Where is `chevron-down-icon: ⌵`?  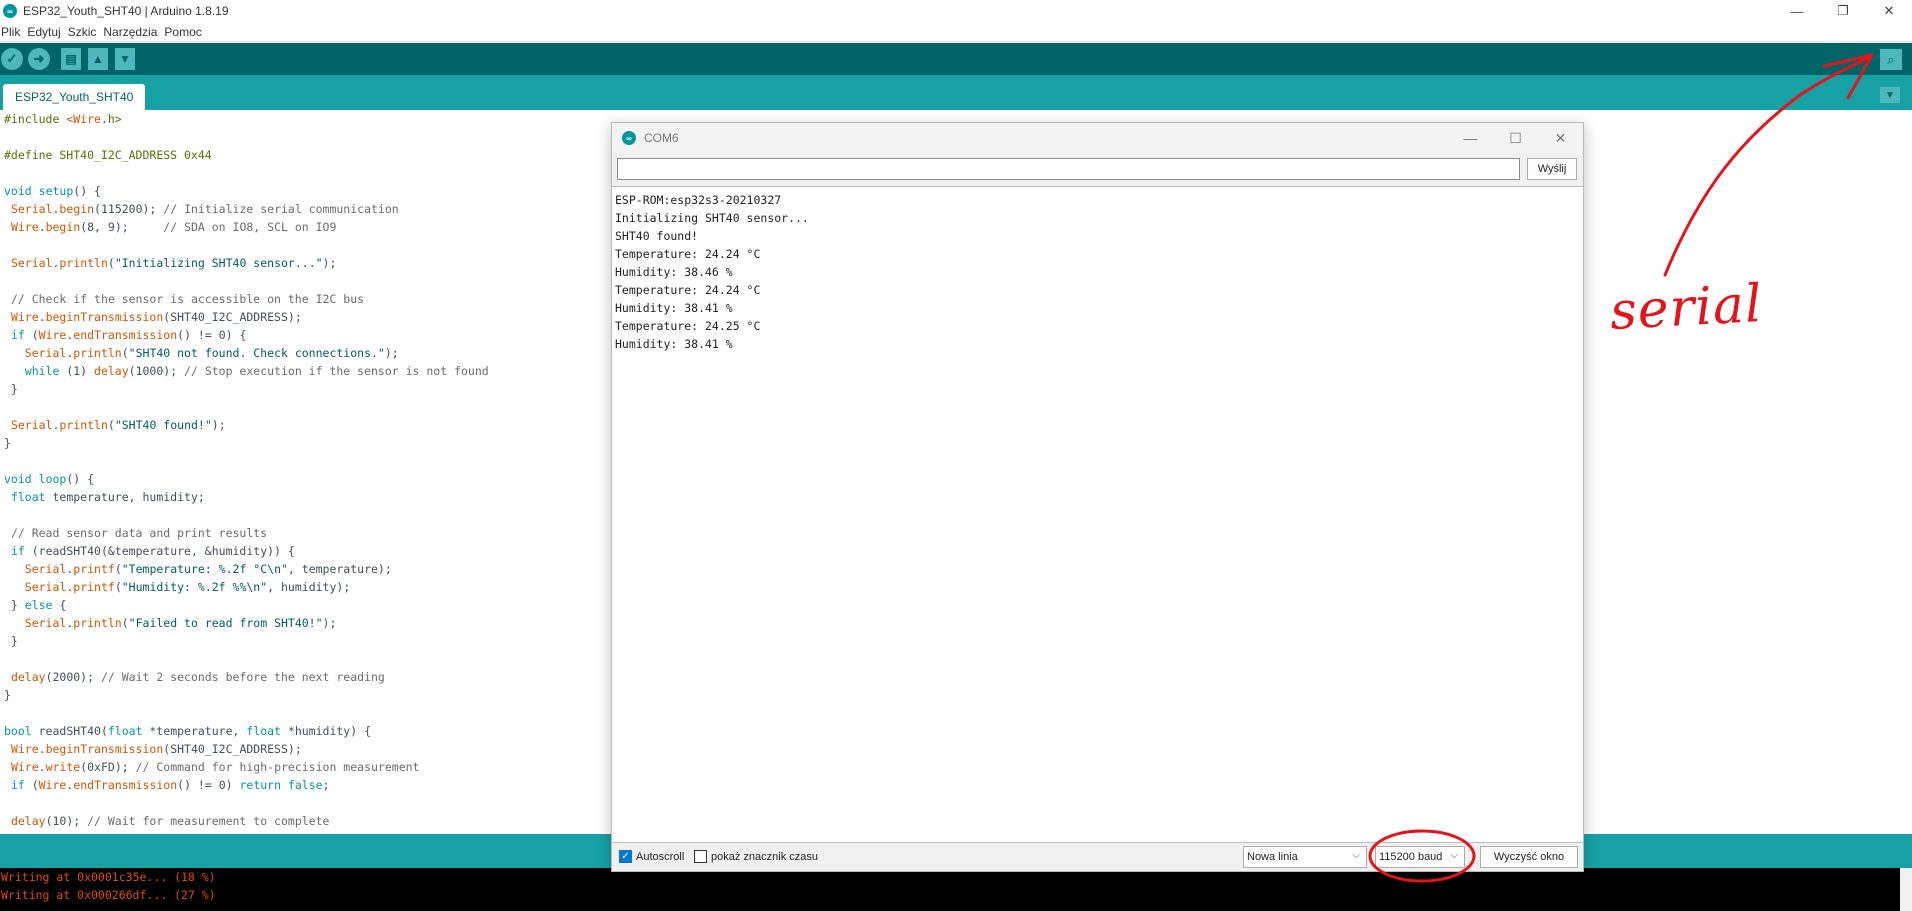 chevron-down-icon: ⌵ is located at coordinates (1356, 855).